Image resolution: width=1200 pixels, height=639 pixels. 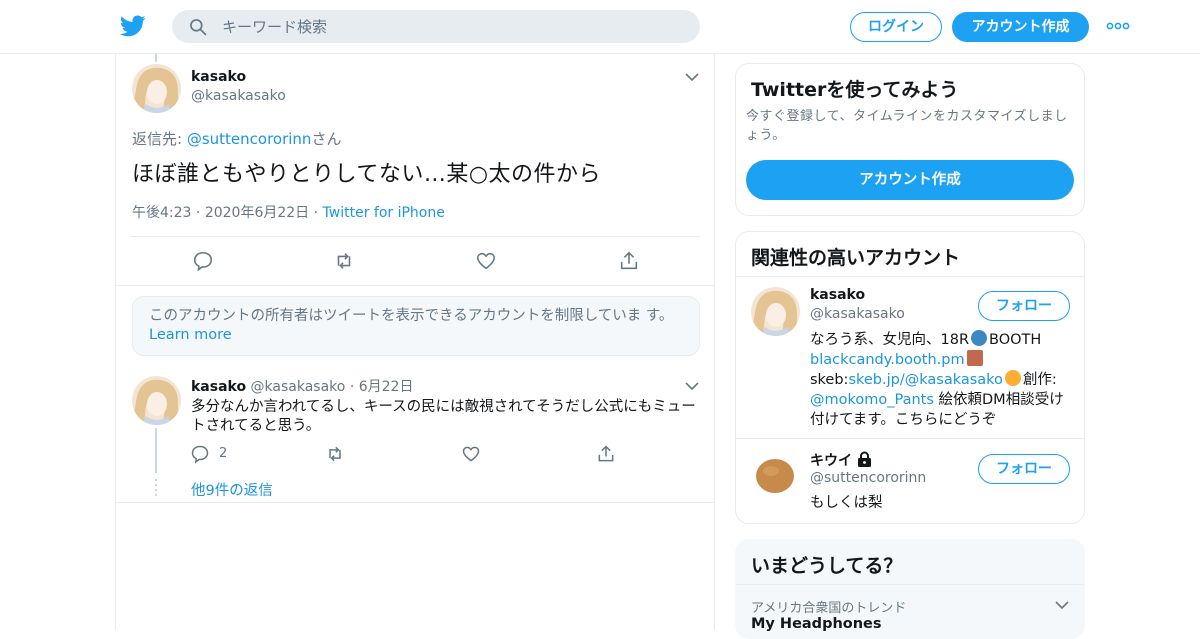 I want to click on trends-card: いまどうしてる？ アメリカ合衆国のトレンド My Headphones, so click(x=910, y=589).